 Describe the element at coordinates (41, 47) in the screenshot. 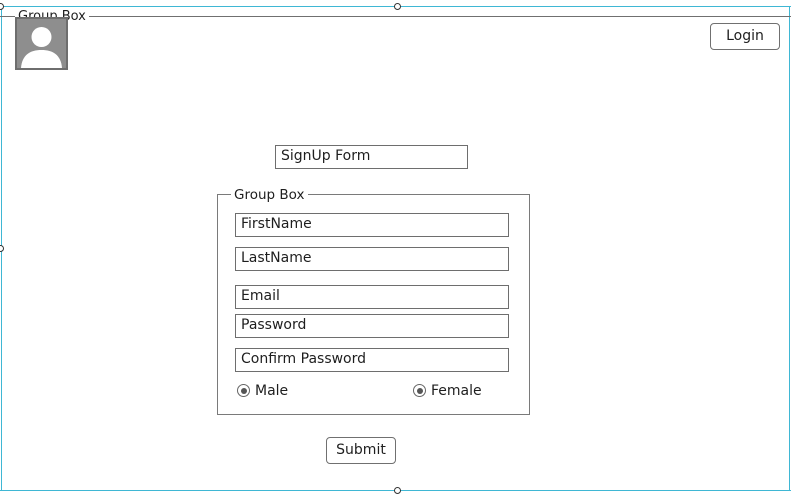

I see `user-silhouette-icon` at that location.